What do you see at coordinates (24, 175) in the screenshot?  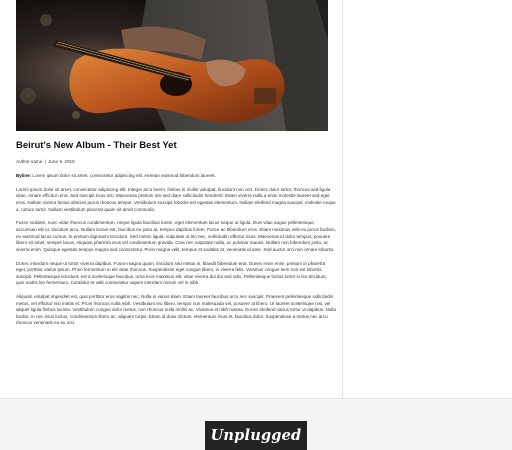 I see `byline-label: Byline:` at bounding box center [24, 175].